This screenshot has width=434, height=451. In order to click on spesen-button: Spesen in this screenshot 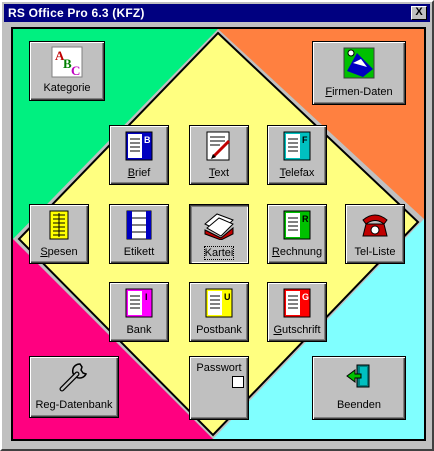, I will do `click(59, 234)`.